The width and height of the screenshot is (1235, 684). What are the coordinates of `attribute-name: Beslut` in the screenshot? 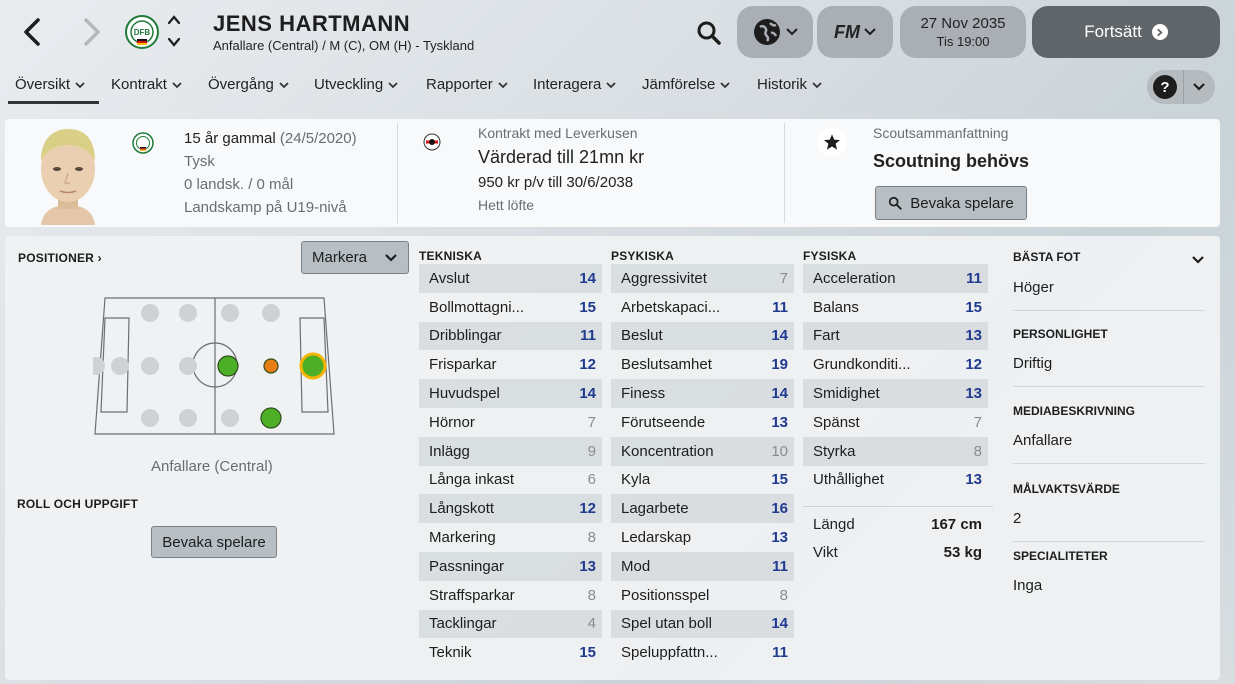 It's located at (642, 336).